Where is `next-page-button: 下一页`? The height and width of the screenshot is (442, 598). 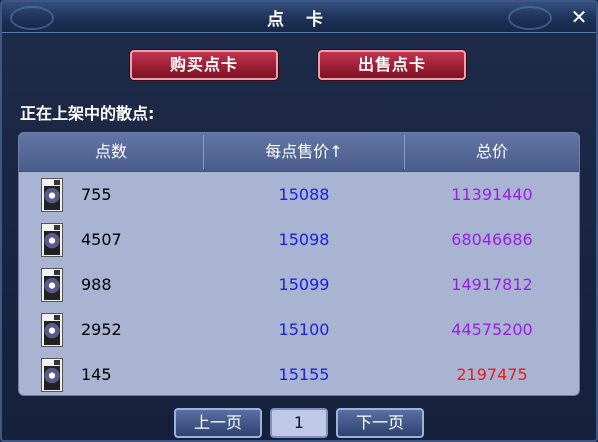
next-page-button: 下一页 is located at coordinates (380, 423).